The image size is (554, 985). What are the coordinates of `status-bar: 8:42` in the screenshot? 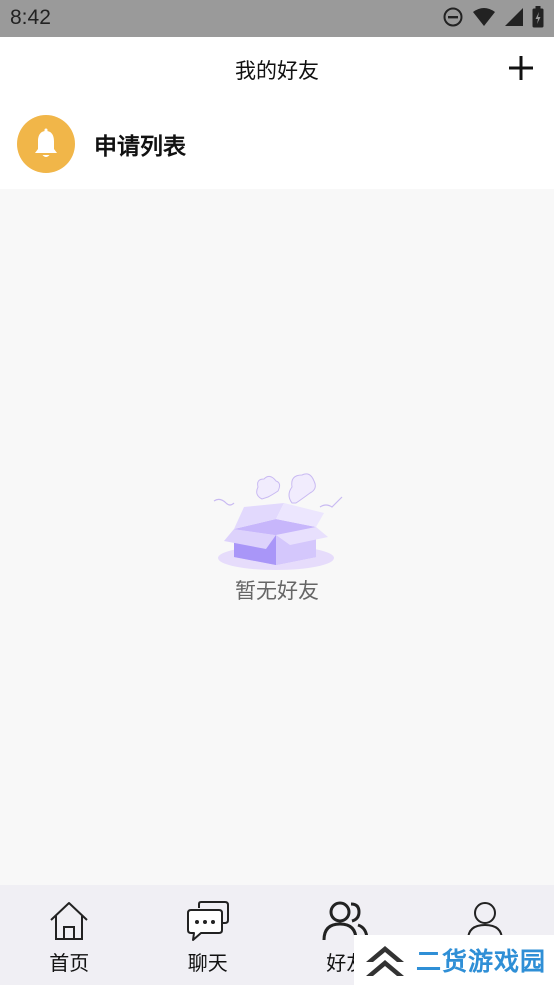 It's located at (277, 18).